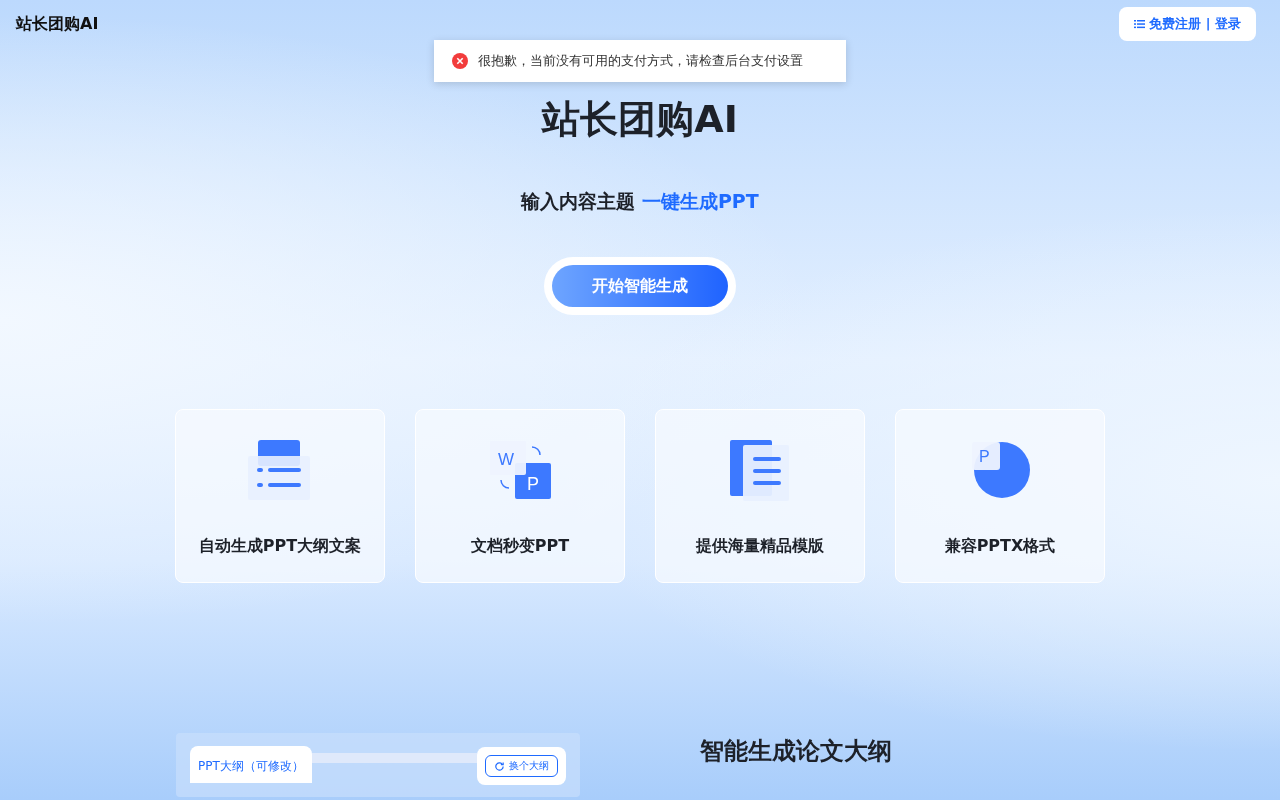 This screenshot has height=800, width=1280. What do you see at coordinates (520, 546) in the screenshot?
I see `feature-label: 文档秒变PPT` at bounding box center [520, 546].